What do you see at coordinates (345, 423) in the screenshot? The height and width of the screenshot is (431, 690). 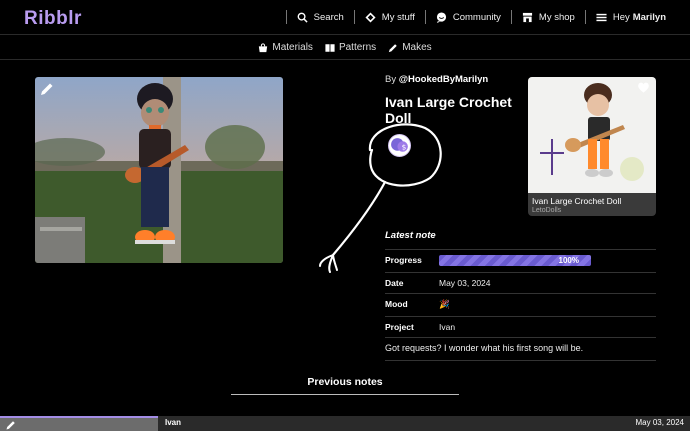 I see `previous-note-item: Ivan May 03, 2024` at bounding box center [345, 423].